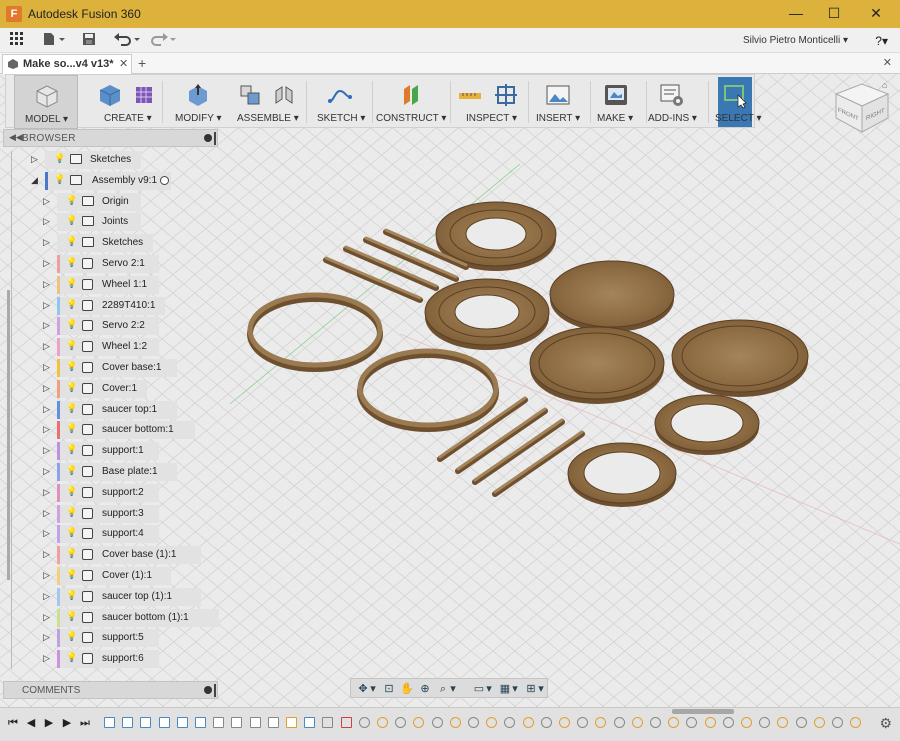 The image size is (900, 741). I want to click on zoom-icon: ⊕, so click(425, 689).